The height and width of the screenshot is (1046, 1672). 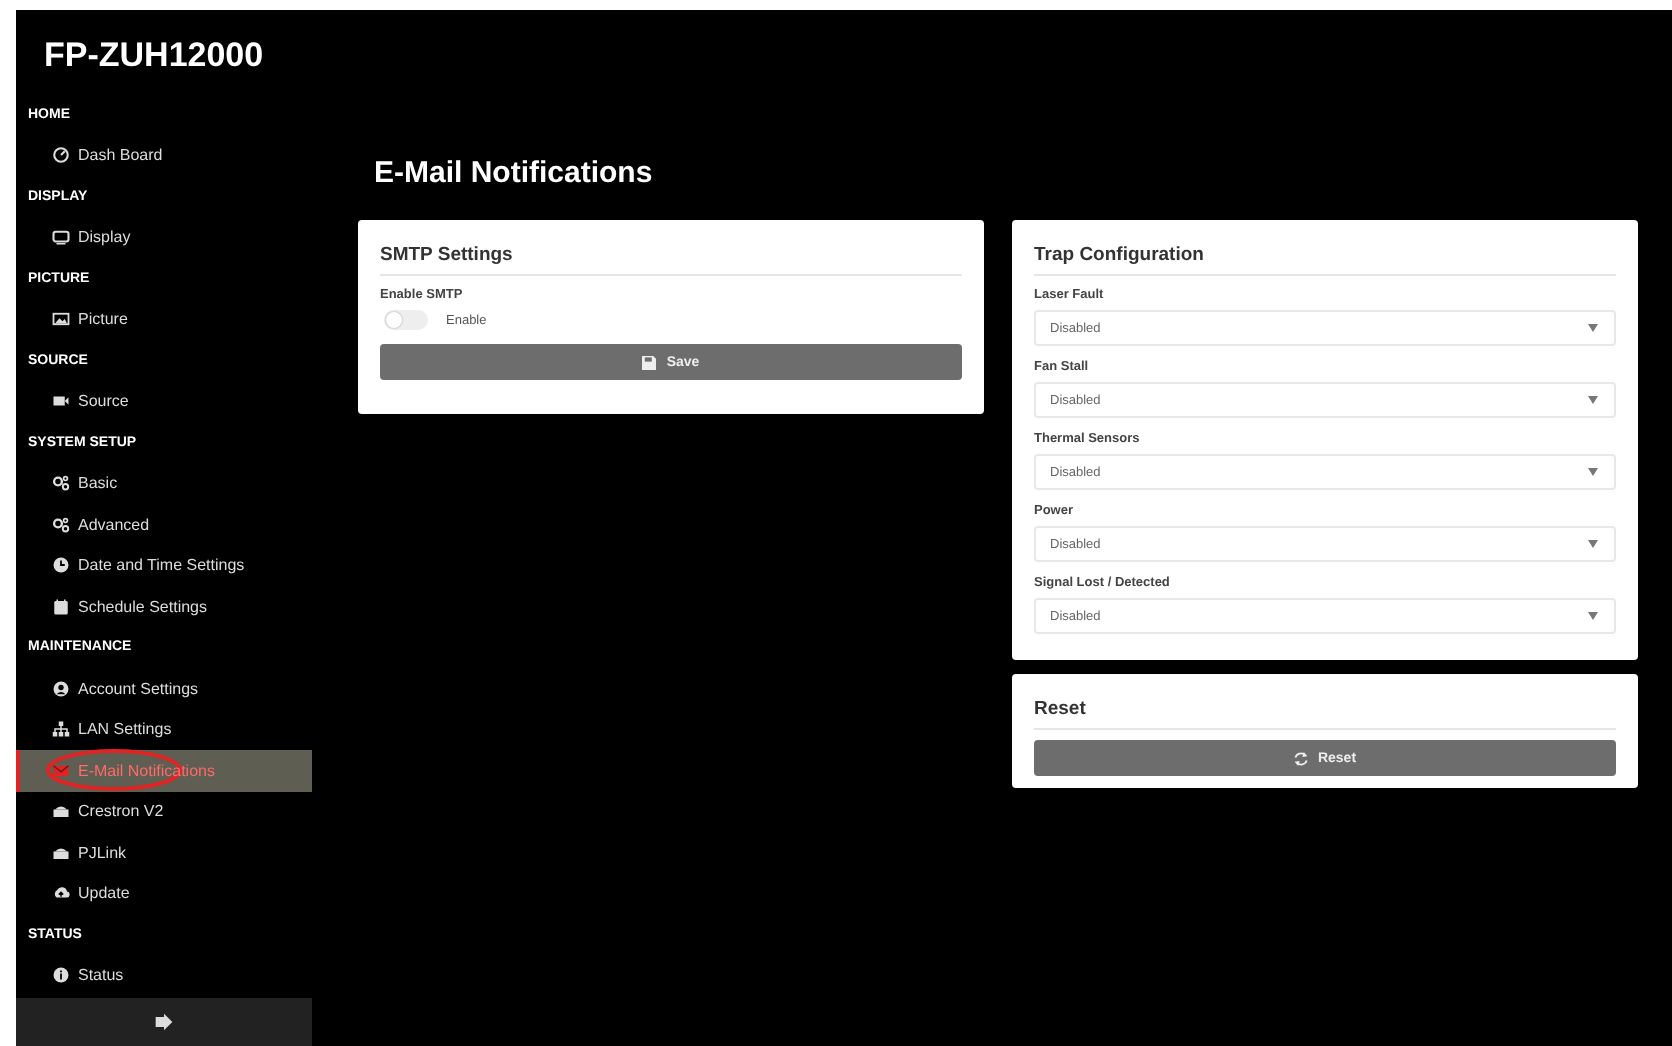 I want to click on card-title: SMTP Settings, so click(x=671, y=256).